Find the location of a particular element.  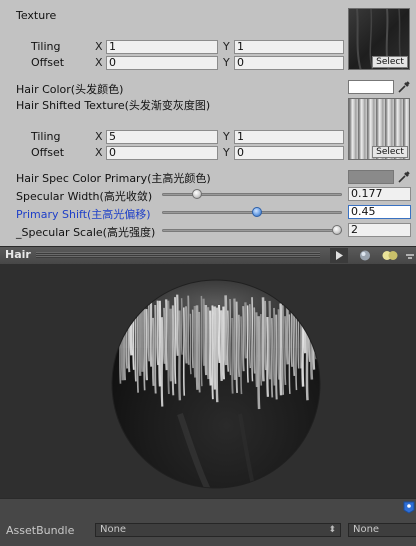

preview-header: Hair is located at coordinates (208, 255).